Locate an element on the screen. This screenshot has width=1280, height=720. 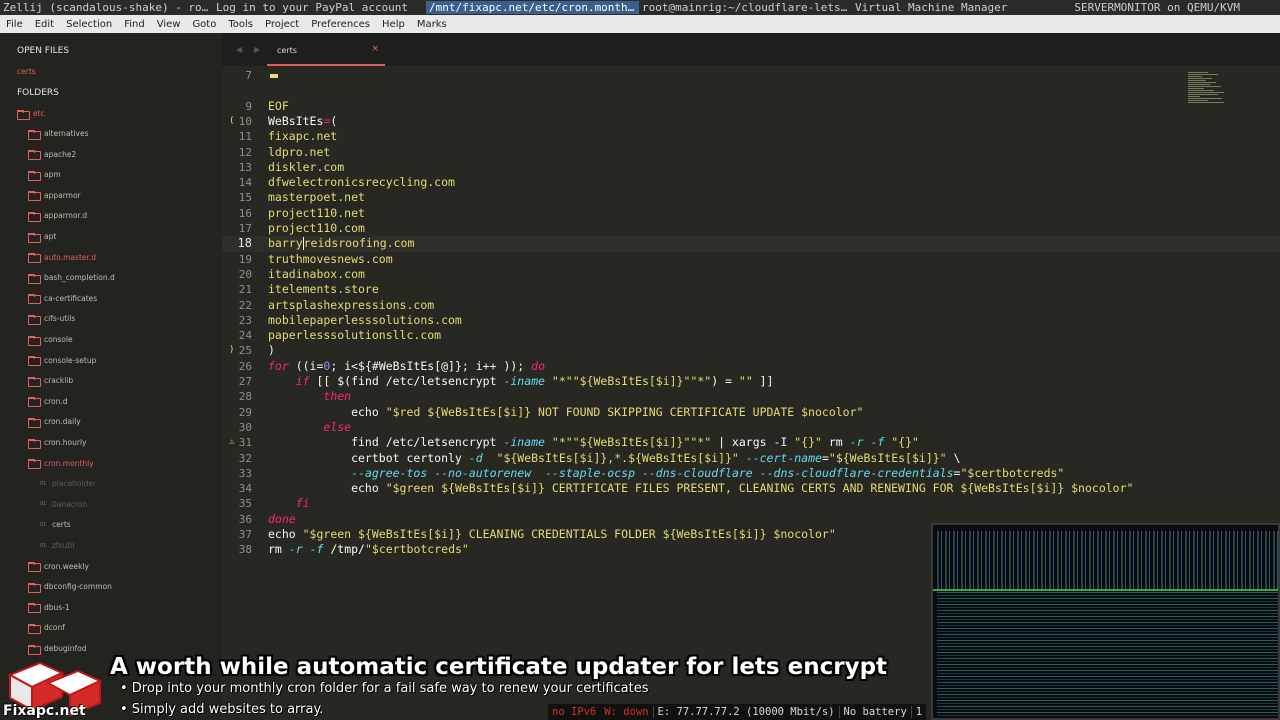
sidebar-folder-item: auto.master.d is located at coordinates (62, 258).